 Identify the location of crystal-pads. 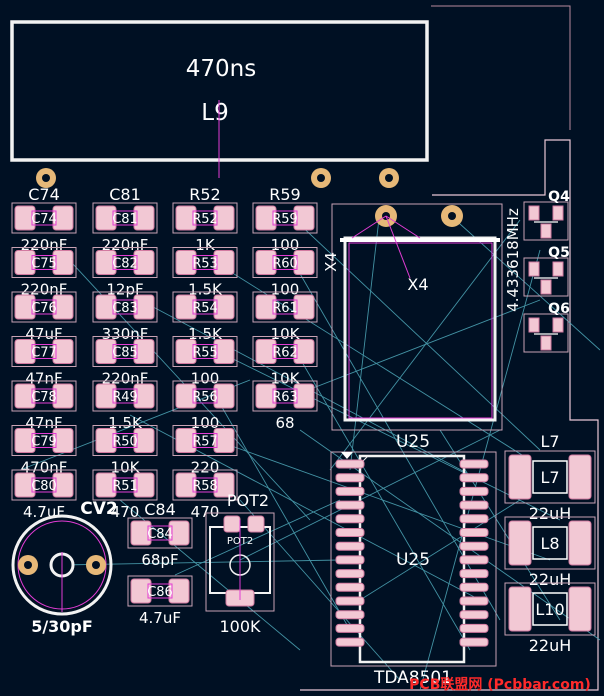
(419, 216).